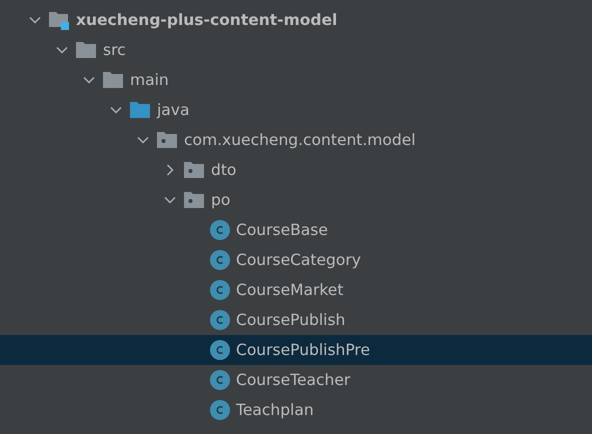 Image resolution: width=592 pixels, height=434 pixels. What do you see at coordinates (296, 170) in the screenshot?
I see `tree-row: dto` at bounding box center [296, 170].